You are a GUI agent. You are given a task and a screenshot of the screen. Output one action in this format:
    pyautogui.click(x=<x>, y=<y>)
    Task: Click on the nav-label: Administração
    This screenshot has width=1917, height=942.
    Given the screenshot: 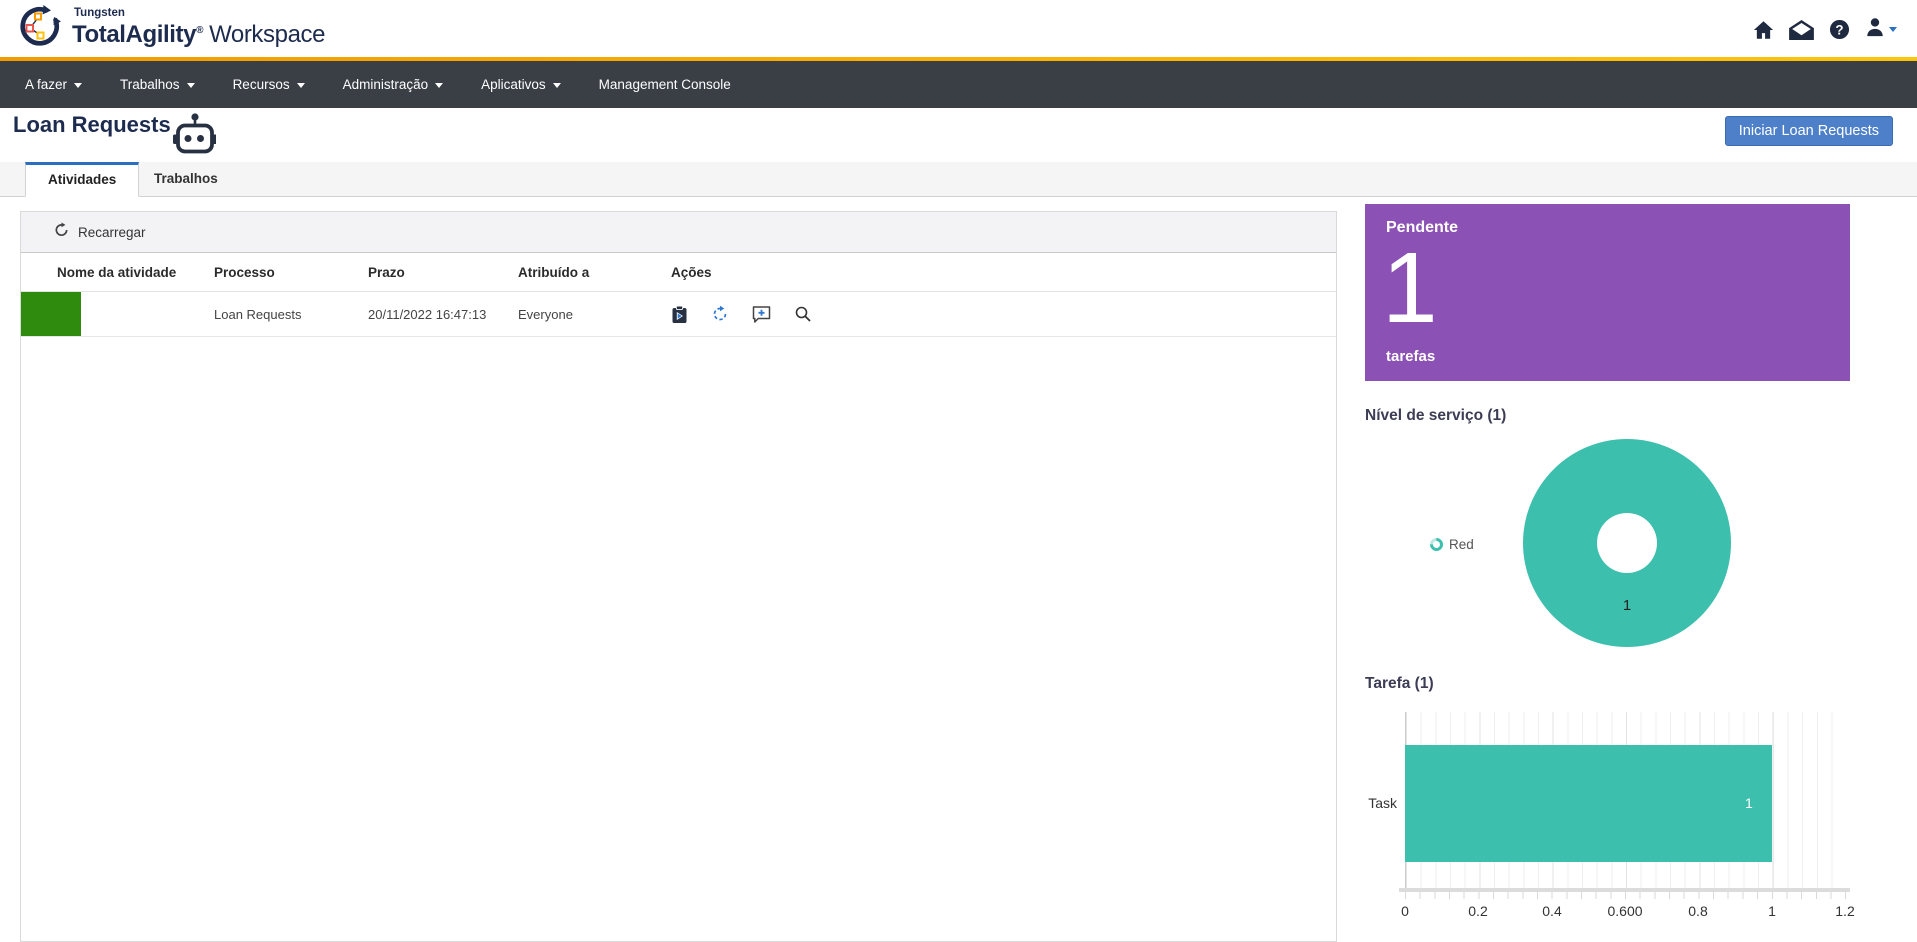 What is the action you would take?
    pyautogui.click(x=385, y=84)
    